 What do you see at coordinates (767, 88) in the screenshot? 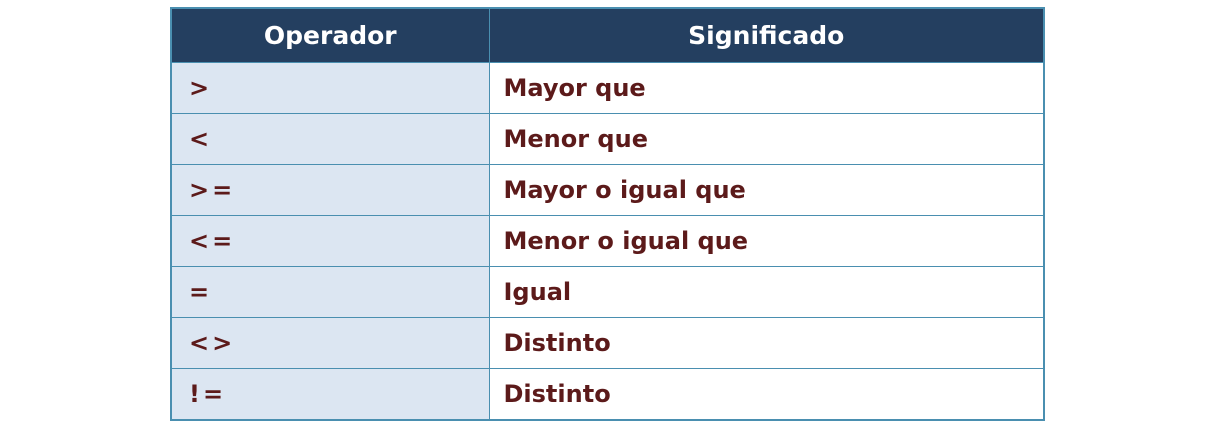
I see `meaning-cell: Mayor que` at bounding box center [767, 88].